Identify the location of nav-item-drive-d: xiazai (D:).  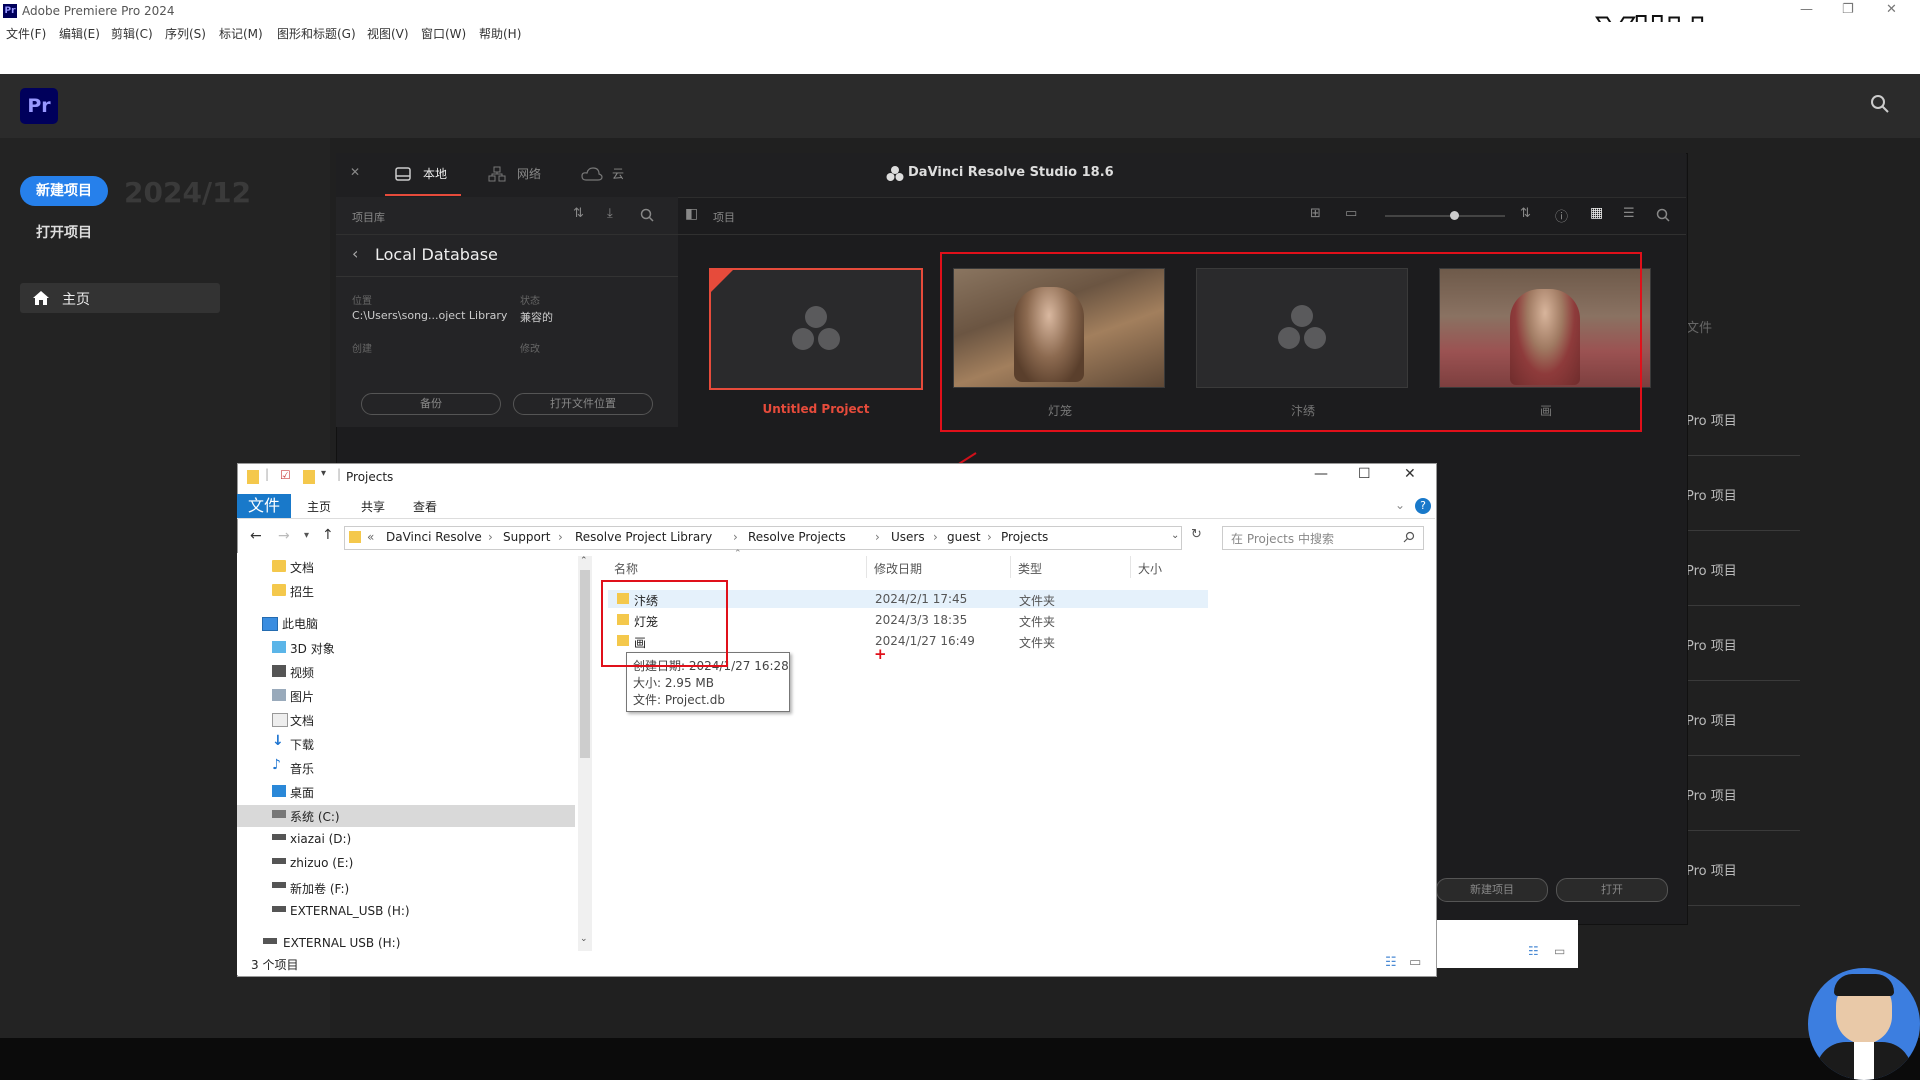
(320, 839).